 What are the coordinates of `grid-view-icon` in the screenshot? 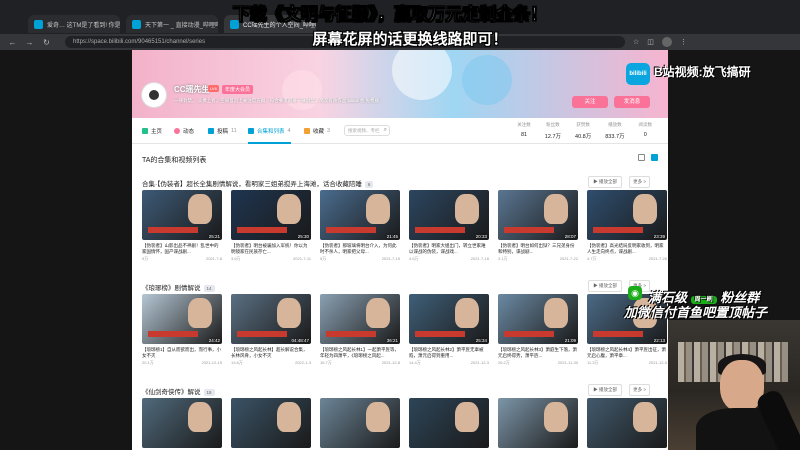 It's located at (641, 157).